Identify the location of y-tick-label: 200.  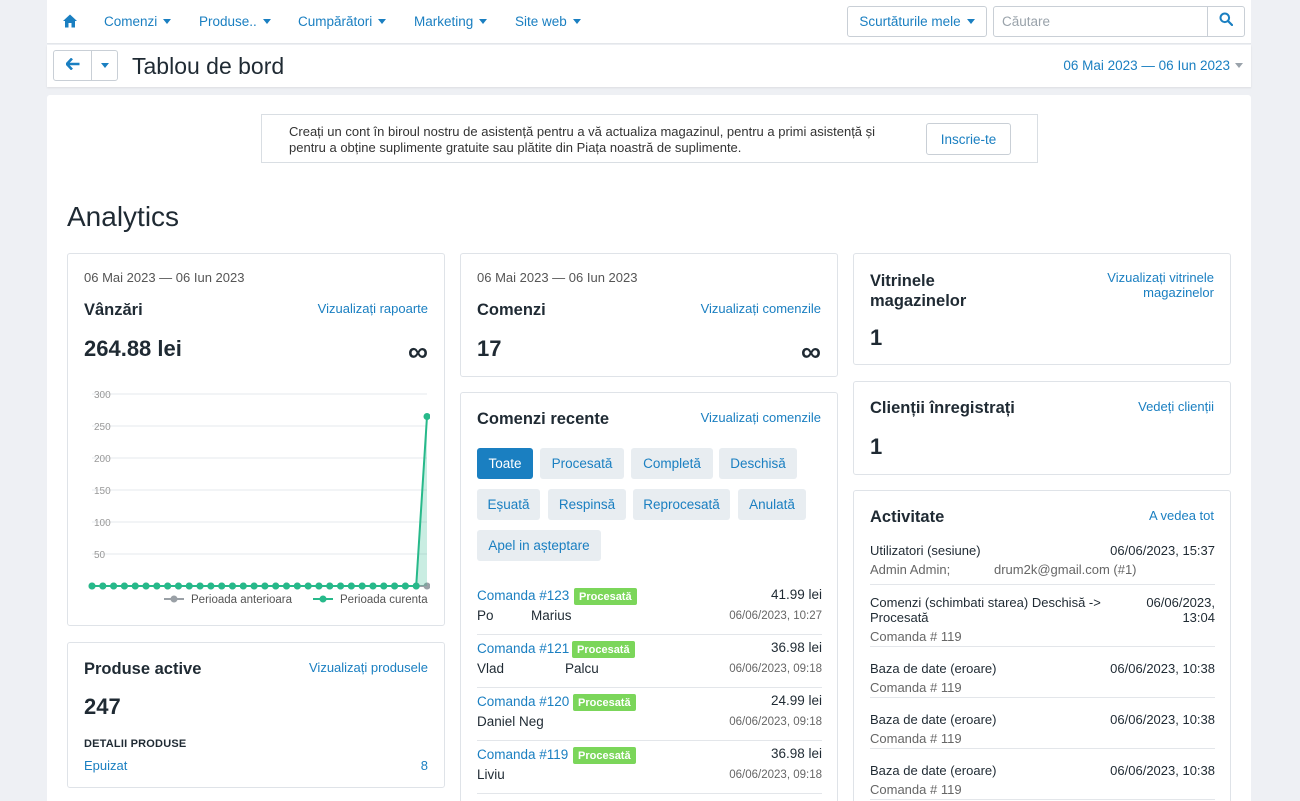
(102, 459).